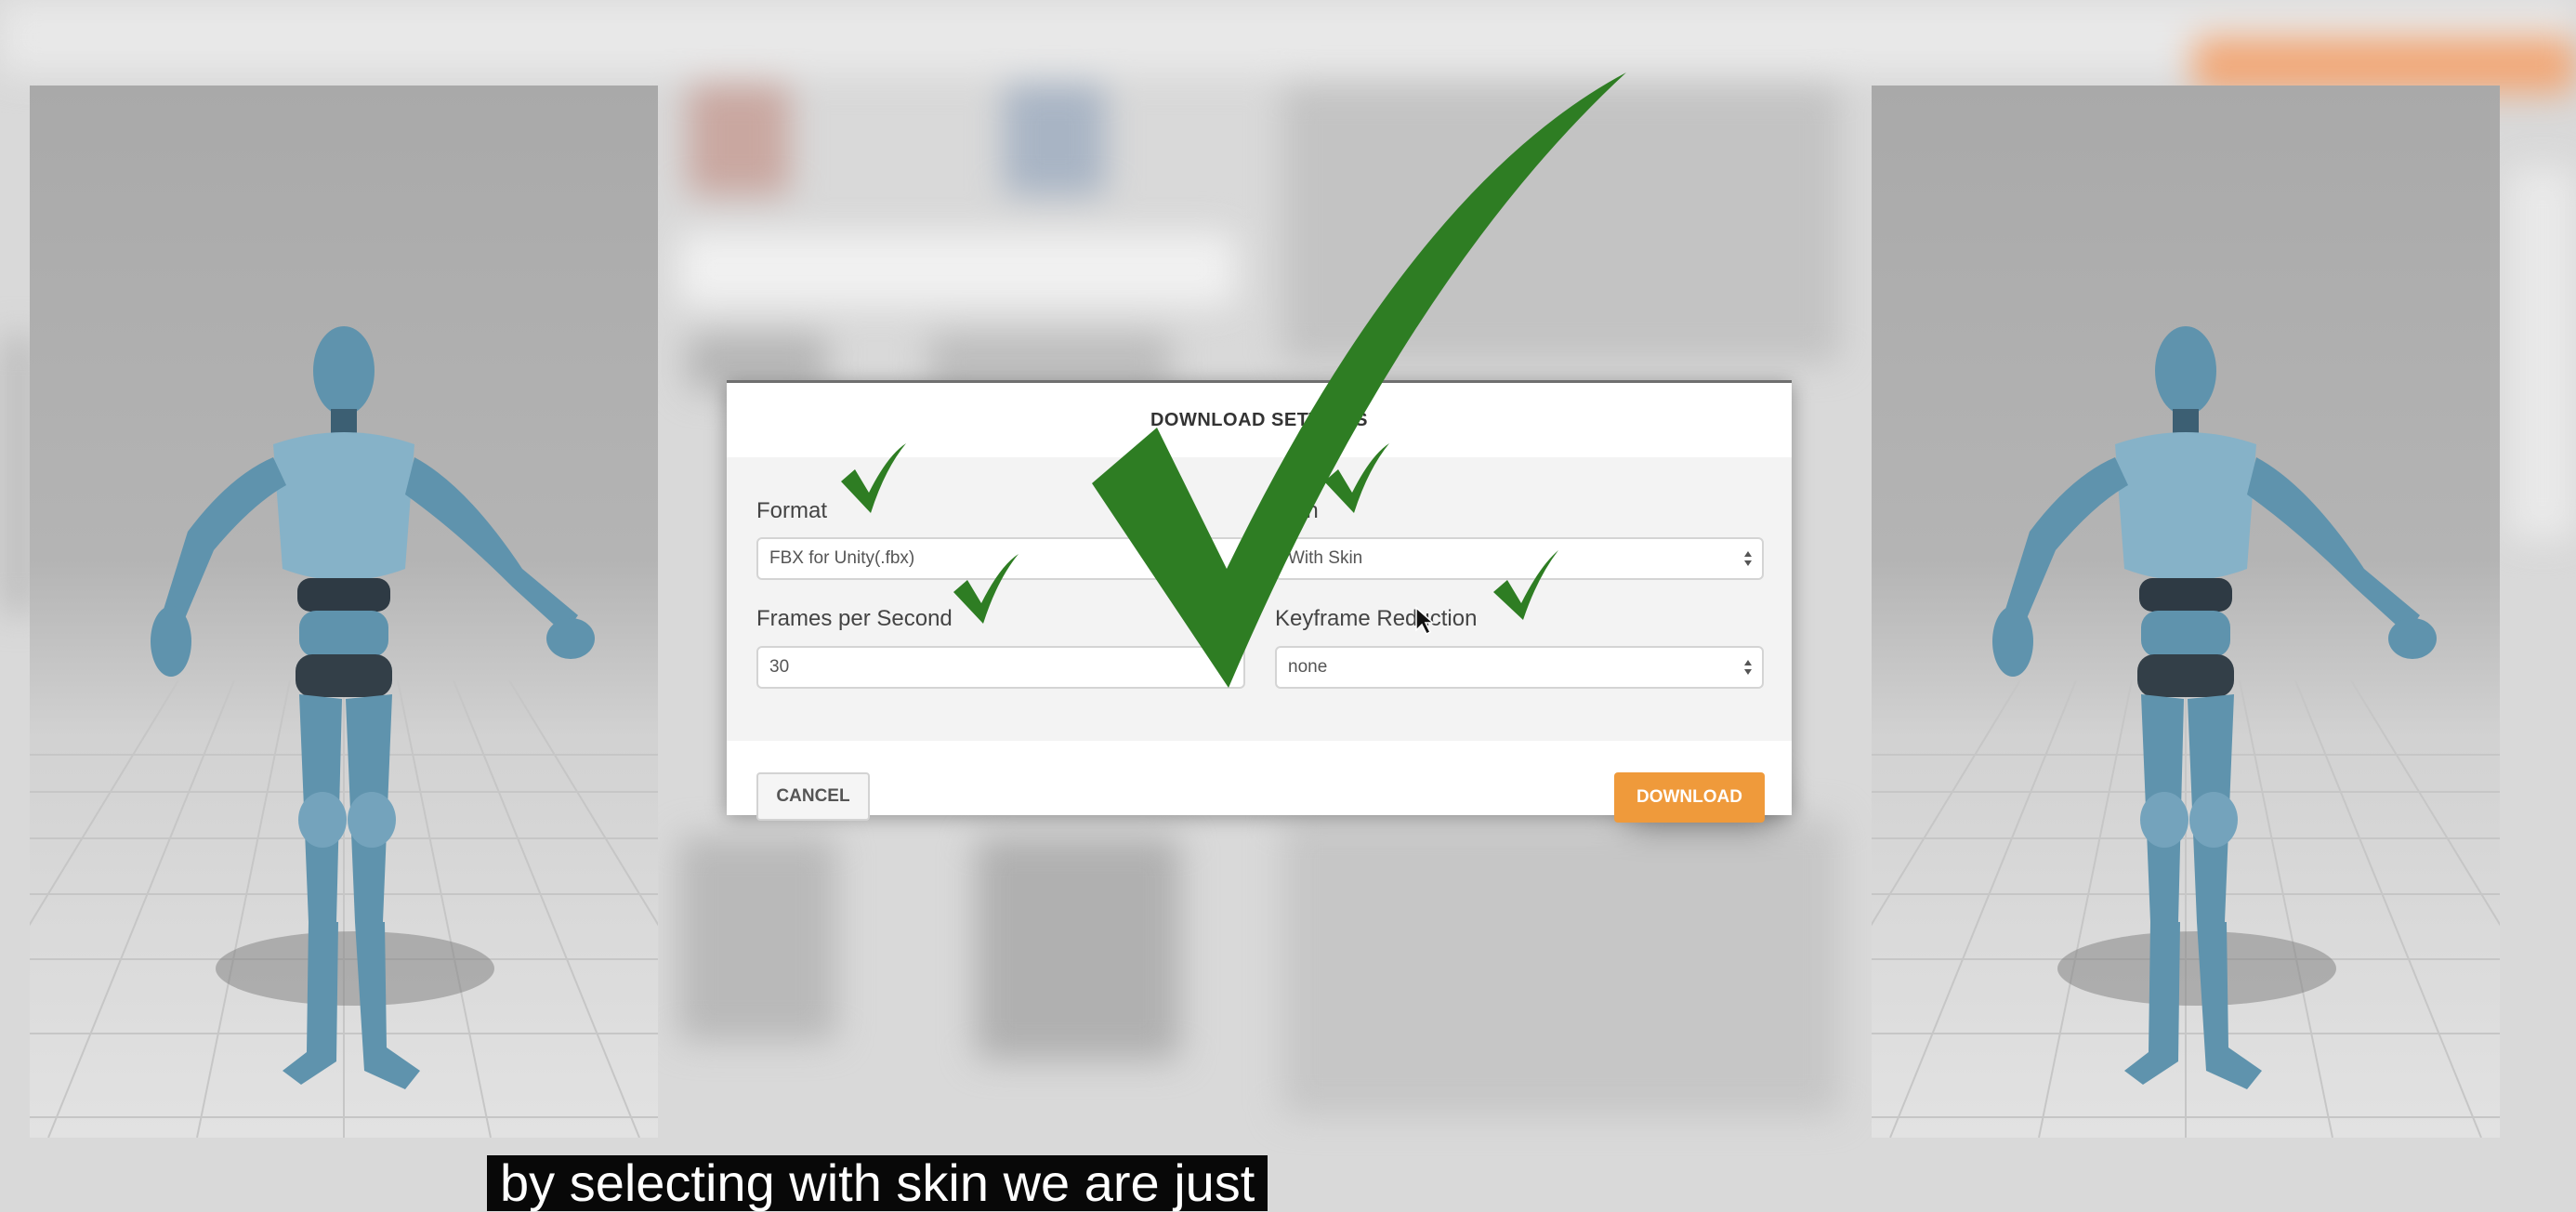 This screenshot has height=1212, width=2576. What do you see at coordinates (1308, 667) in the screenshot?
I see `keyframe-reduction-value: none` at bounding box center [1308, 667].